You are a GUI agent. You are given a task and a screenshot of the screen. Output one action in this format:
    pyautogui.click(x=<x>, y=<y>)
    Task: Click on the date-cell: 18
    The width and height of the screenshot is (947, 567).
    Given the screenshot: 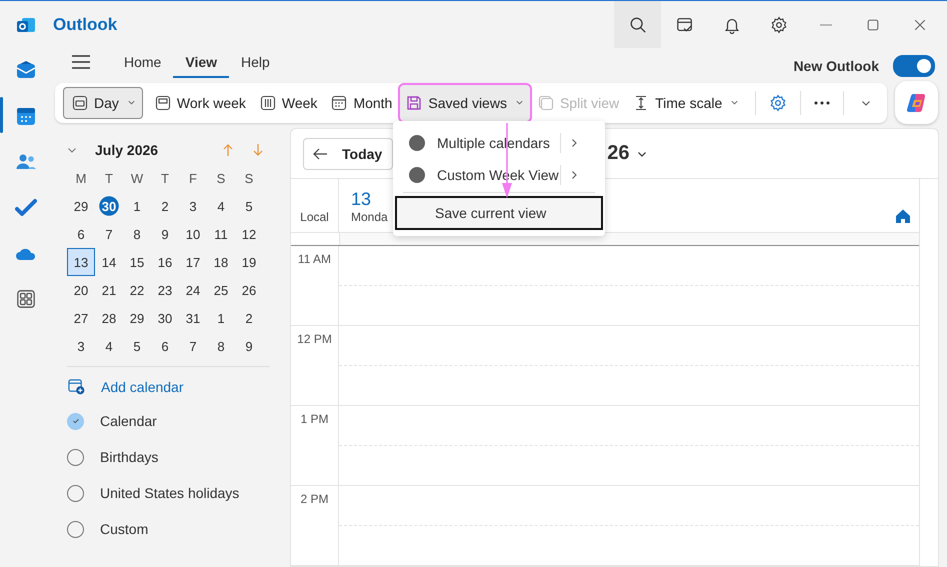 What is the action you would take?
    pyautogui.click(x=221, y=262)
    